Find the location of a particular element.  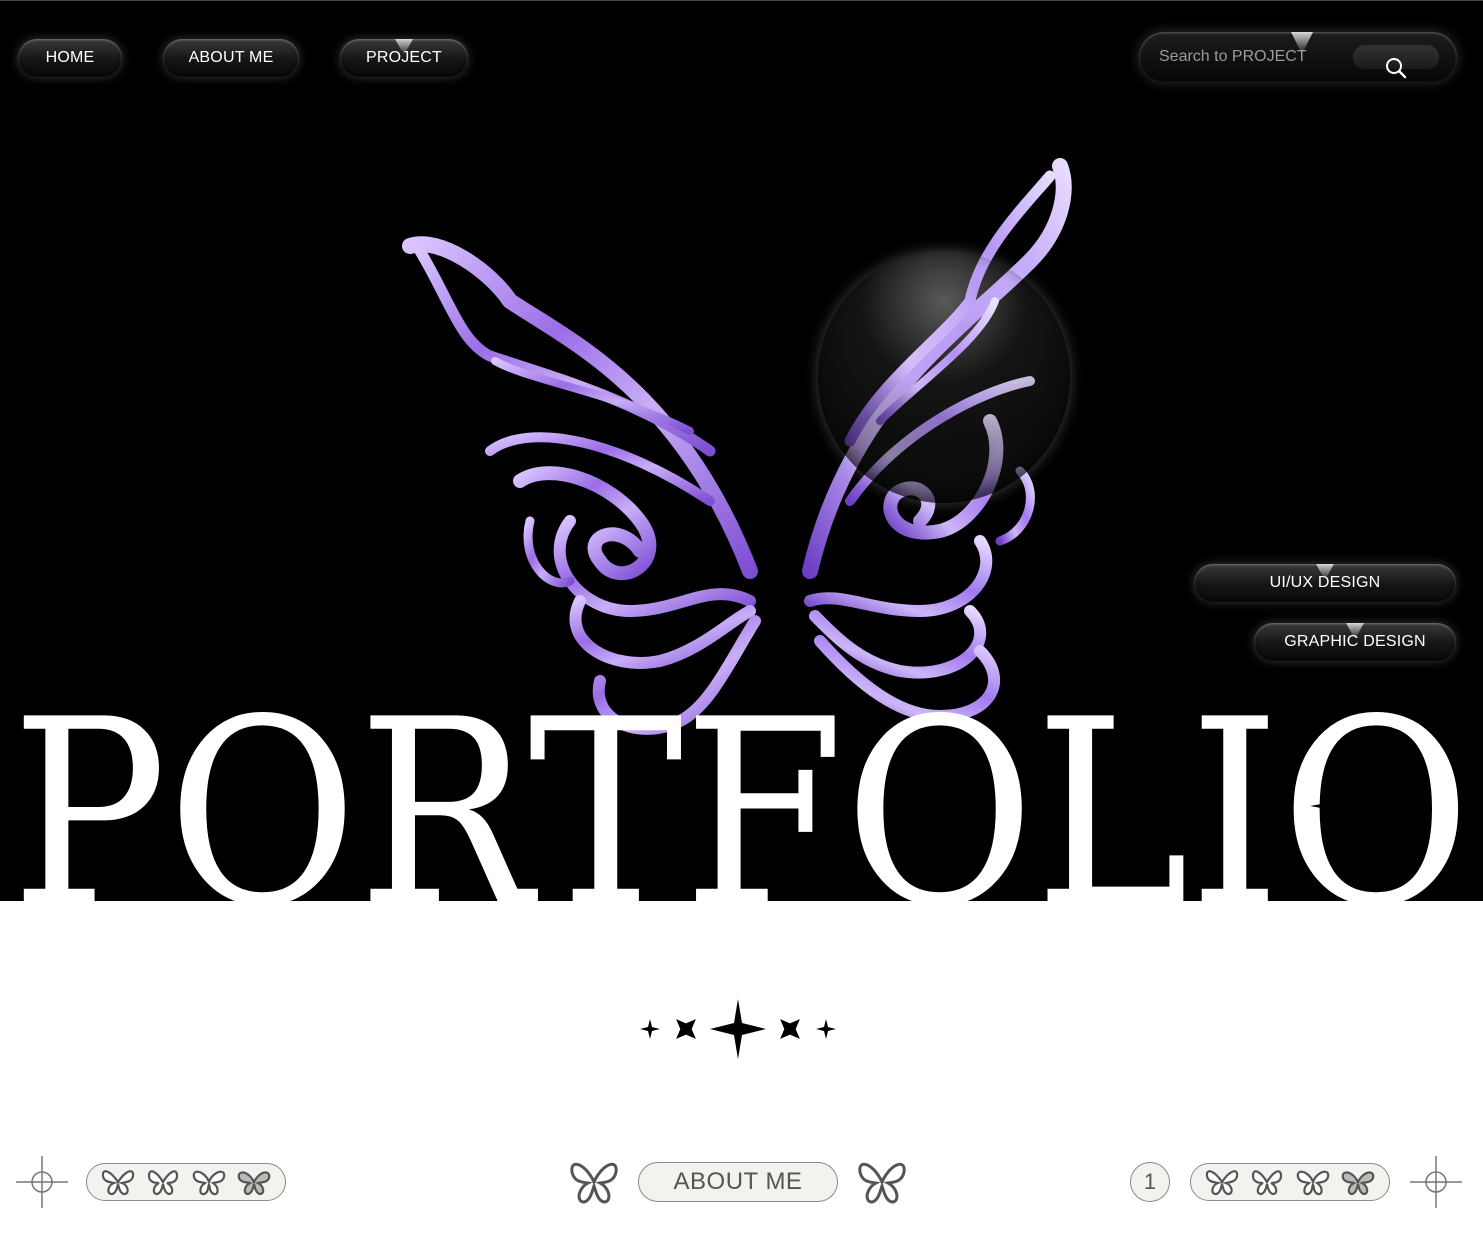

search-bar is located at coordinates (1298, 57).